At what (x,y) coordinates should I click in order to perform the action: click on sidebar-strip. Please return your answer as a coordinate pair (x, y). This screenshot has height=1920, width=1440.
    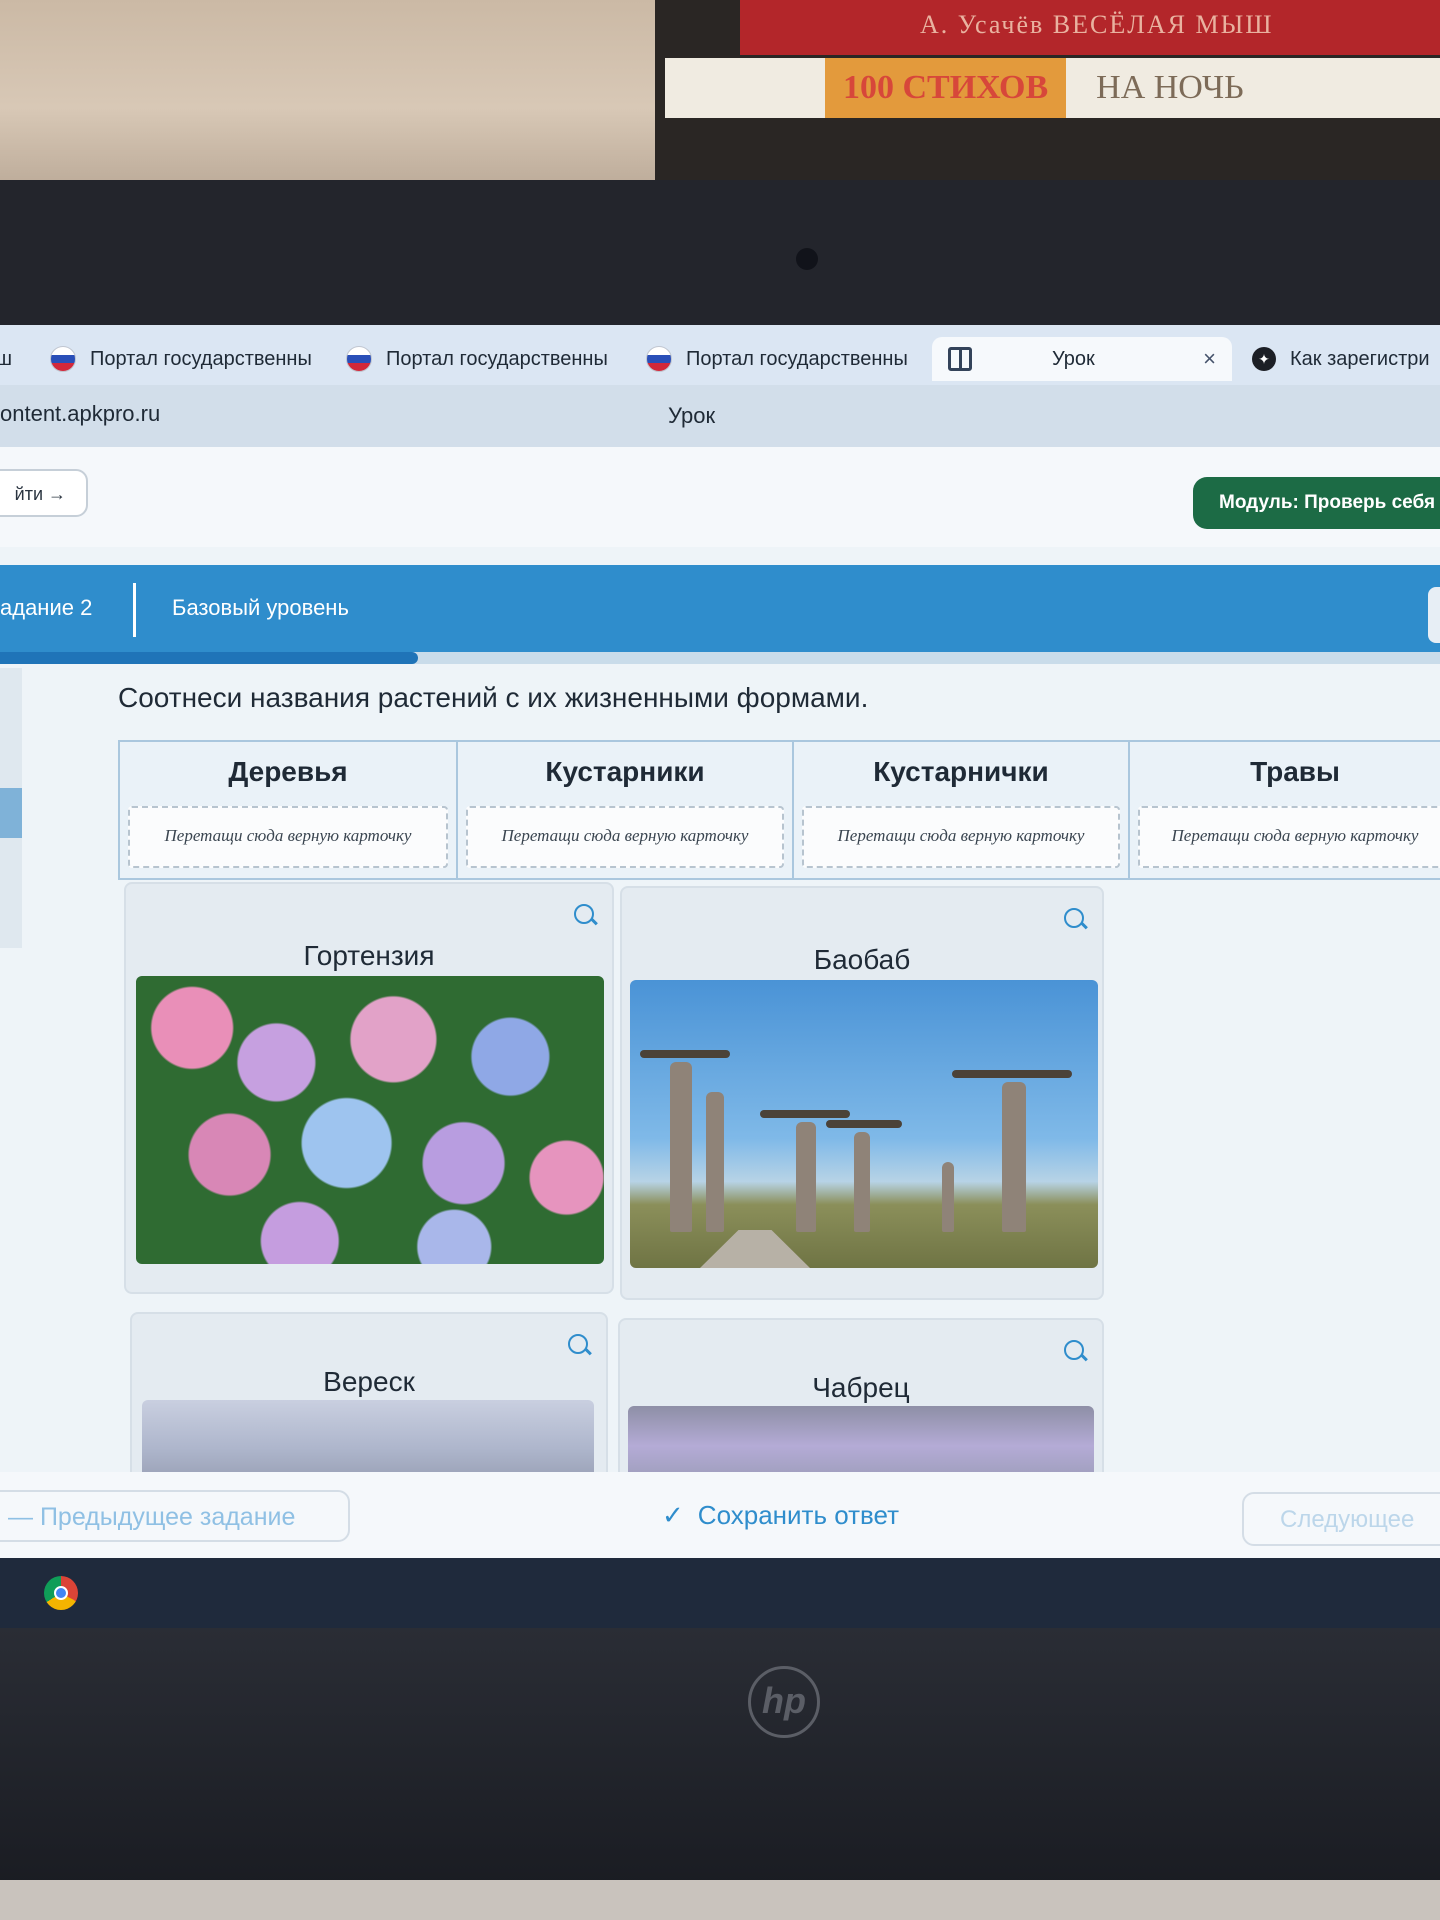
    Looking at the image, I should click on (11, 808).